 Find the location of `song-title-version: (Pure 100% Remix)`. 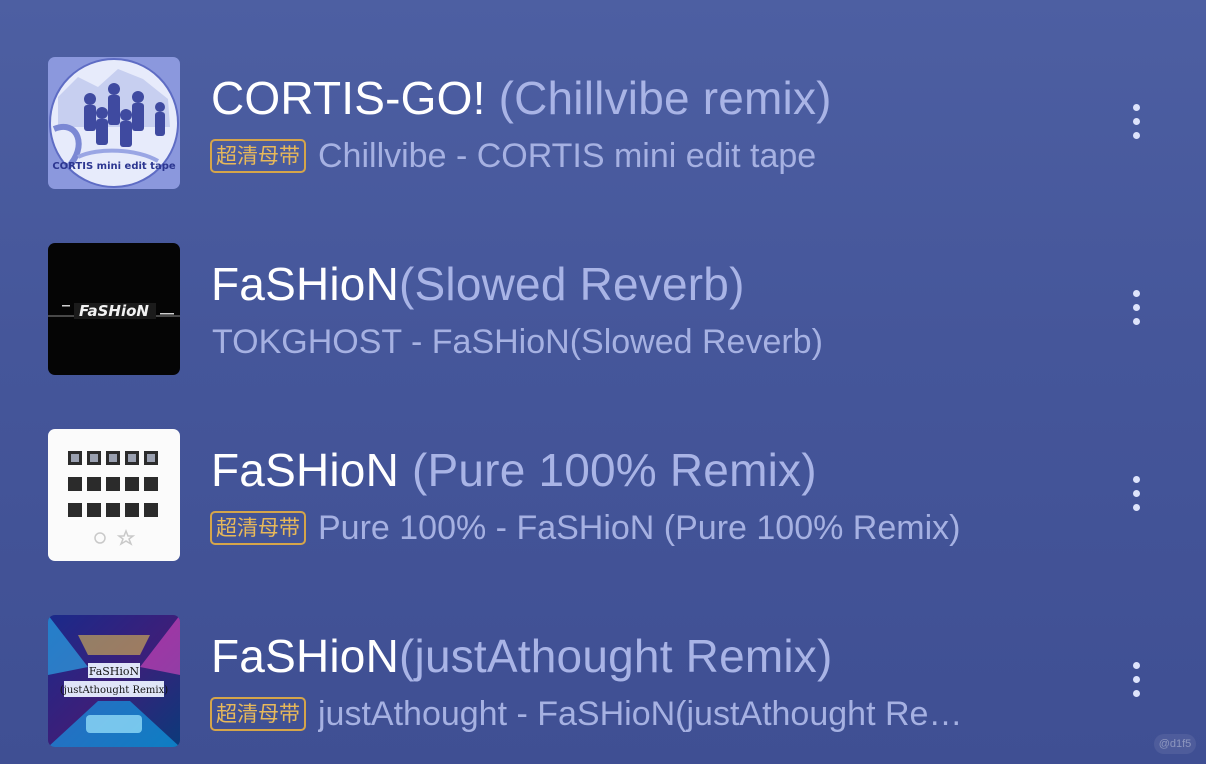

song-title-version: (Pure 100% Remix) is located at coordinates (608, 470).